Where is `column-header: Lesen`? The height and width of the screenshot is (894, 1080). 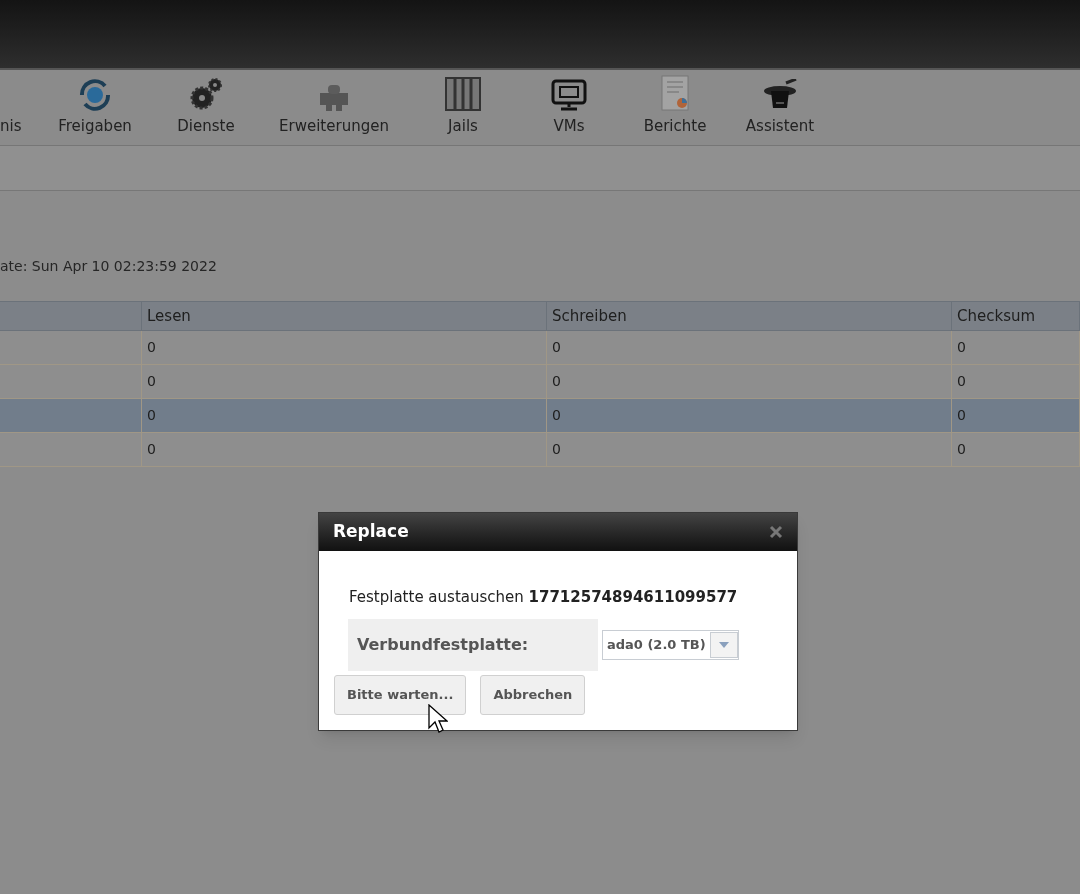 column-header: Lesen is located at coordinates (344, 316).